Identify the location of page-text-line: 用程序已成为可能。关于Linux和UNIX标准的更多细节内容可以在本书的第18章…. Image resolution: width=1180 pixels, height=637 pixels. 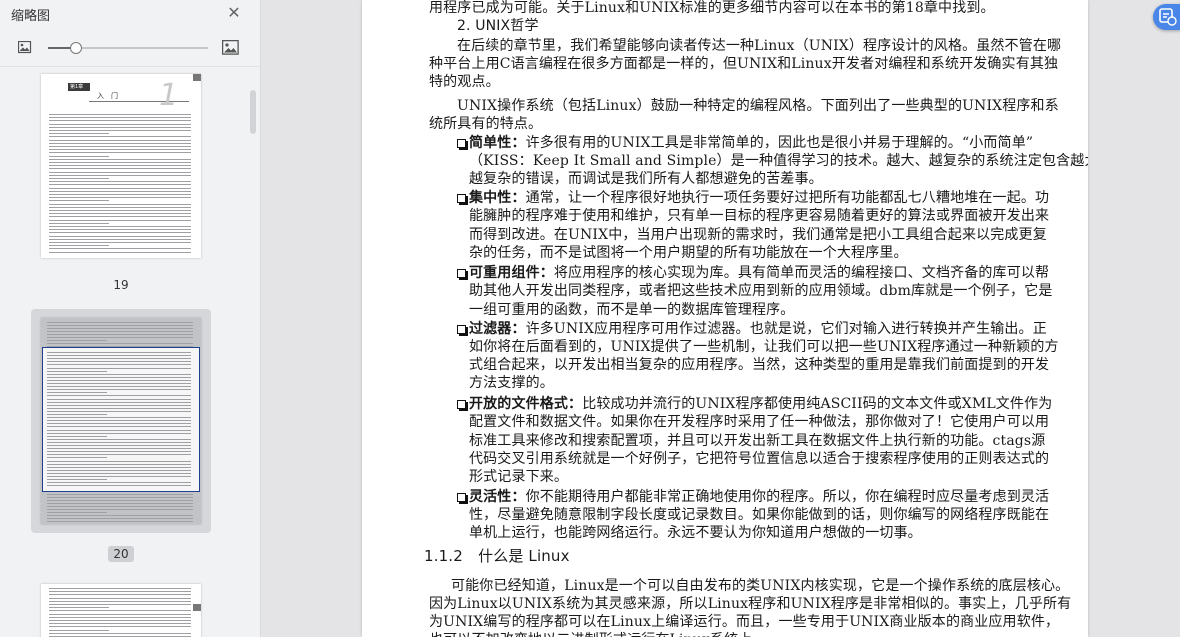
(712, 8).